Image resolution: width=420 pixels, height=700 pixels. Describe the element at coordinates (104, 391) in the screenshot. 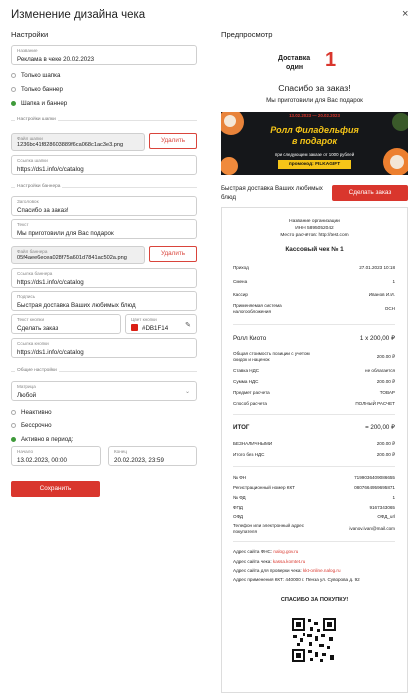

I see `matrix-select: Матрица Любой ⌄` at that location.